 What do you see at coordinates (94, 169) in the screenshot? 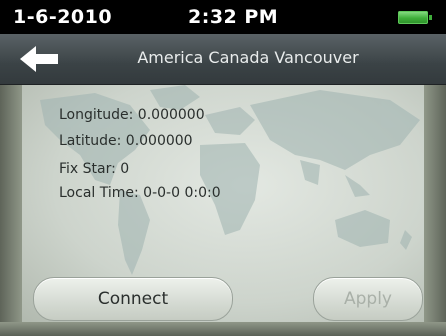
I see `fix-star-label: Fix Star: 0` at bounding box center [94, 169].